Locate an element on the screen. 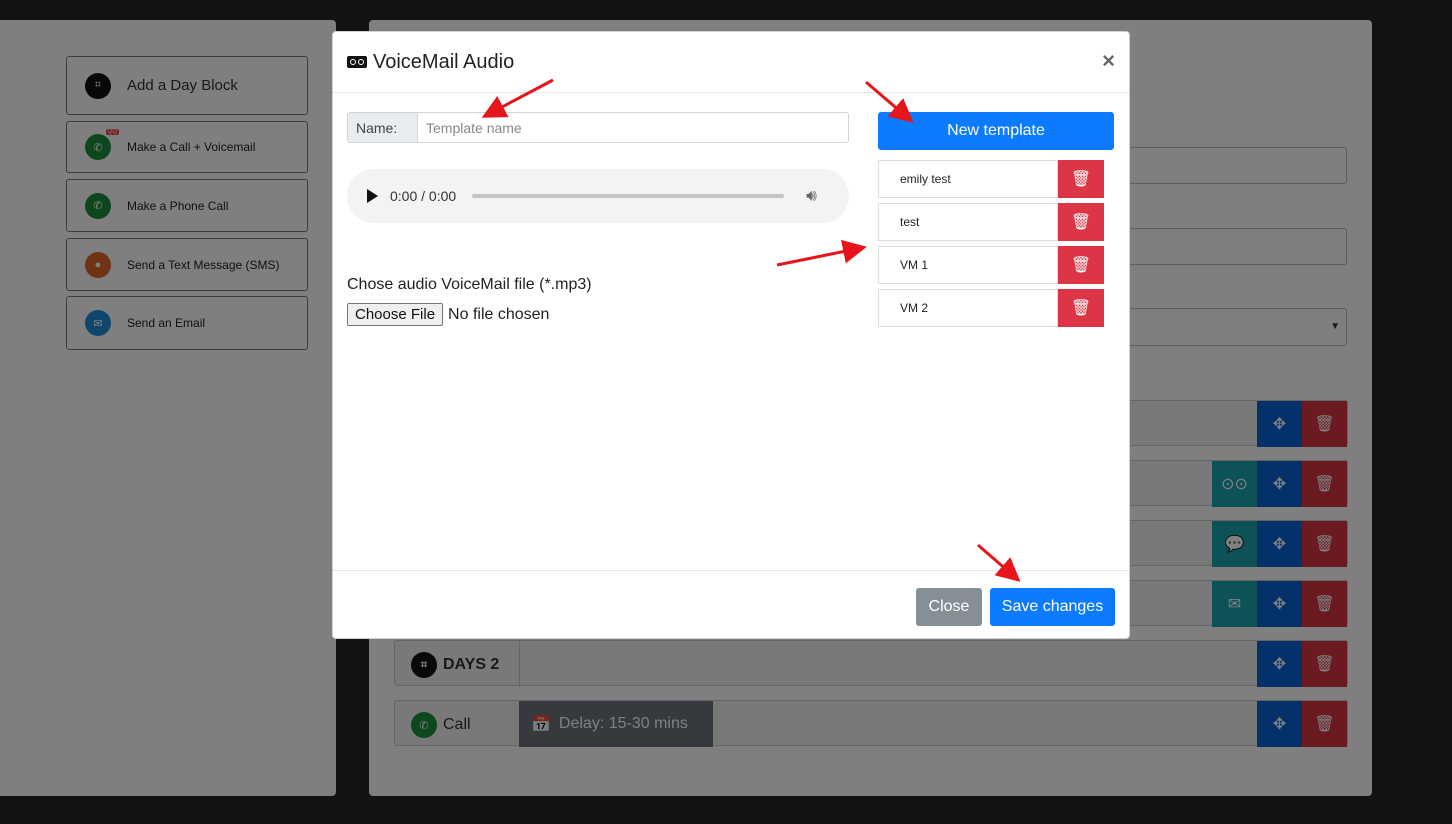  file-label: Chose audio VoiceMail file (*.mp3) is located at coordinates (469, 284).